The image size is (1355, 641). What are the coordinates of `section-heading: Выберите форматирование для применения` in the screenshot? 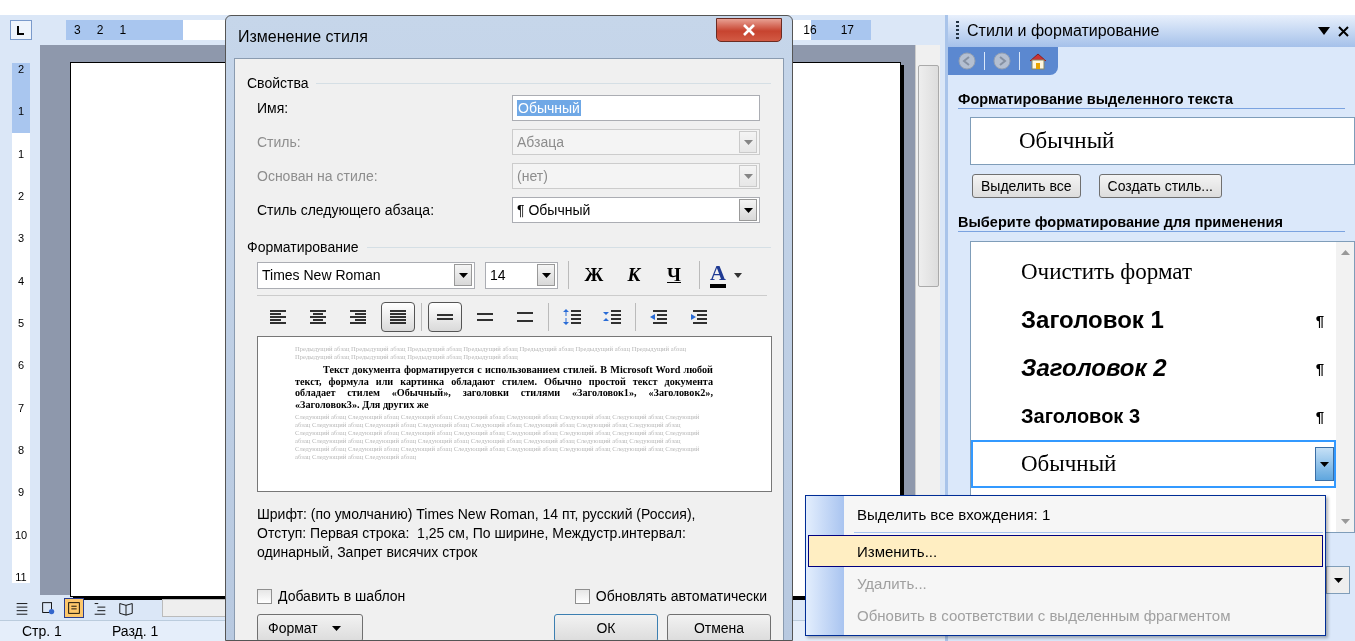 It's located at (1151, 223).